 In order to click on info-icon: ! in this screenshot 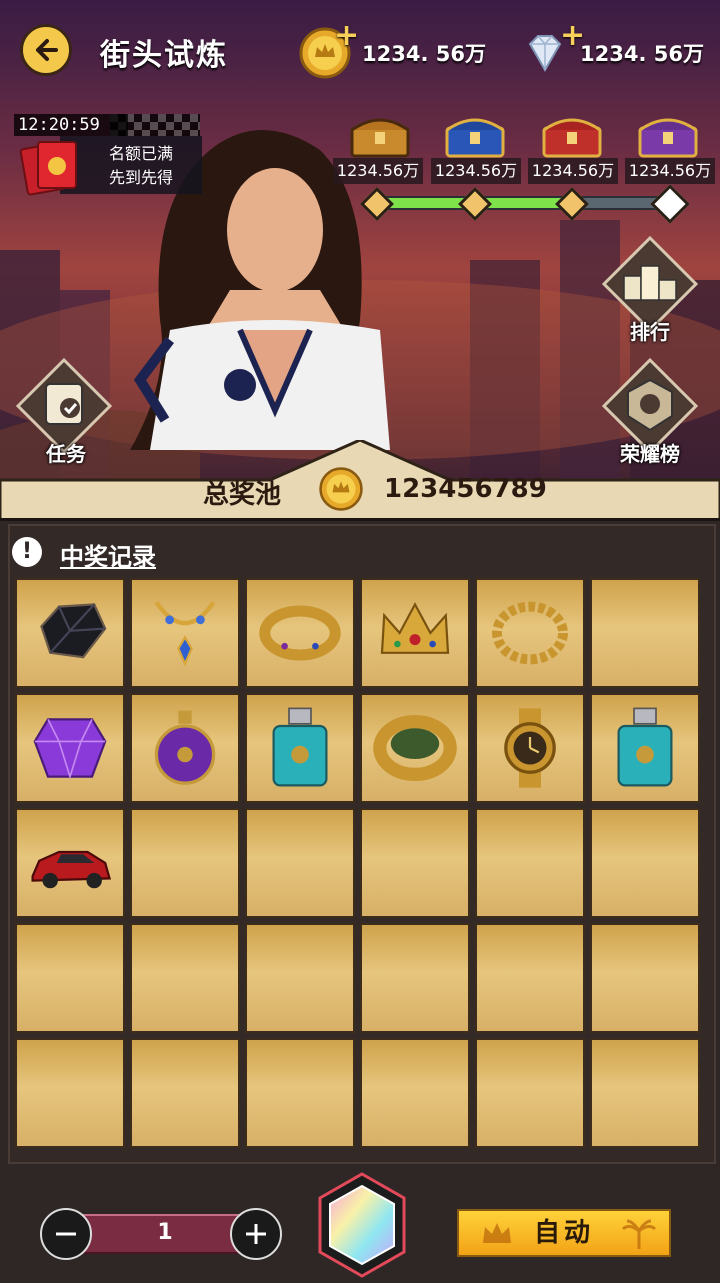, I will do `click(27, 552)`.